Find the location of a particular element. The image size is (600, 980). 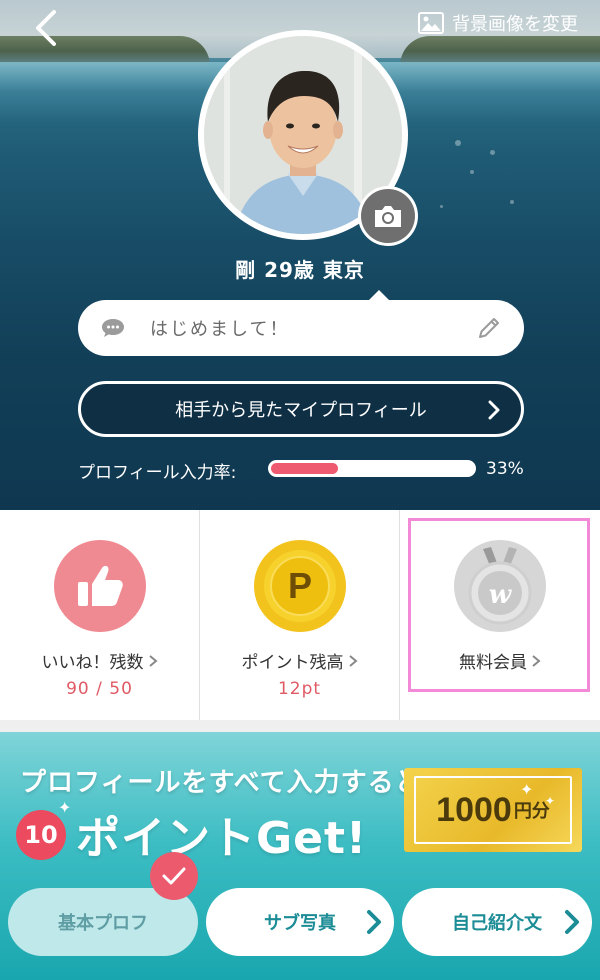

view-my-profile-button: 相手から見たマイプロフィール is located at coordinates (301, 409).